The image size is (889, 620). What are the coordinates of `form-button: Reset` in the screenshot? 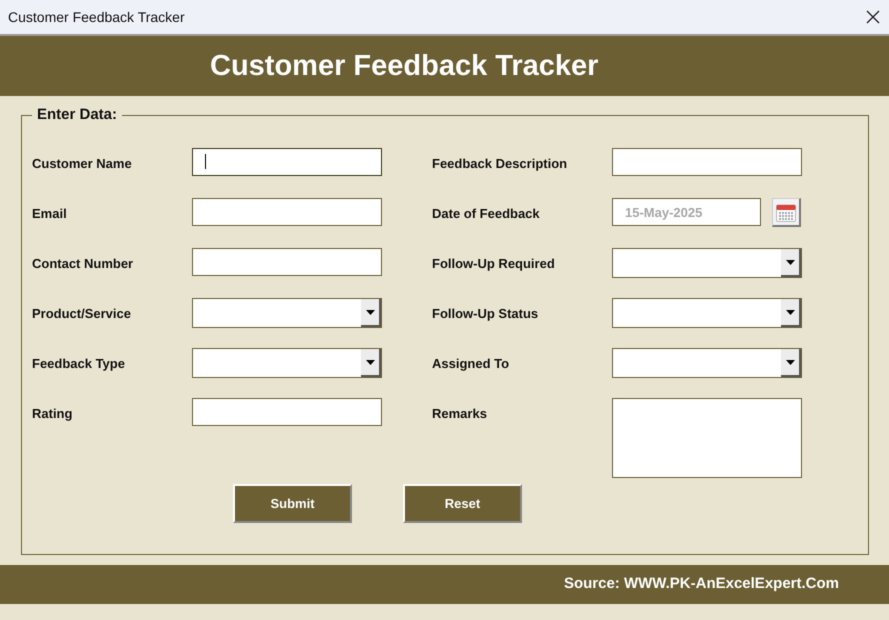 It's located at (462, 503).